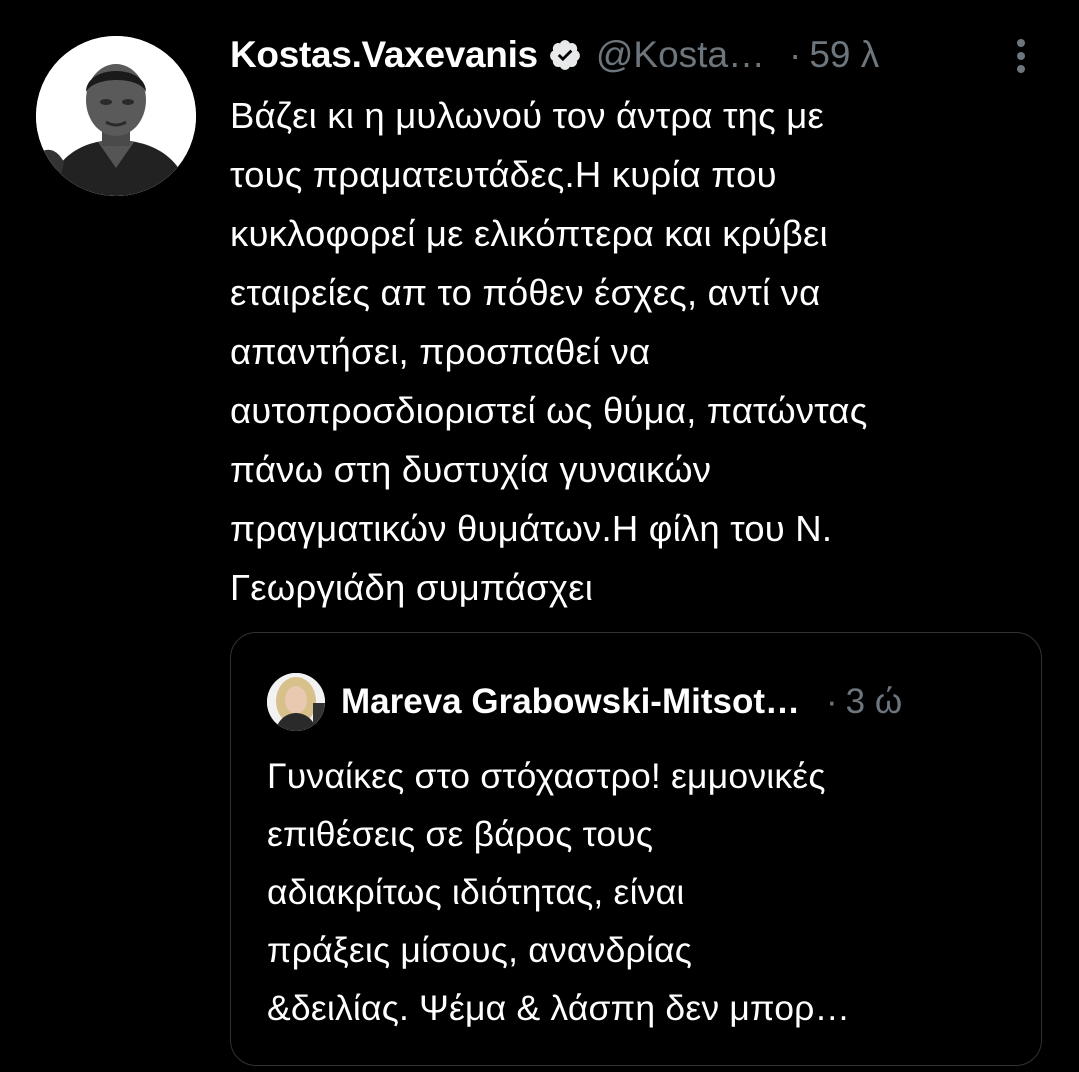 The width and height of the screenshot is (1079, 1072). I want to click on verified-badge-icon, so click(565, 55).